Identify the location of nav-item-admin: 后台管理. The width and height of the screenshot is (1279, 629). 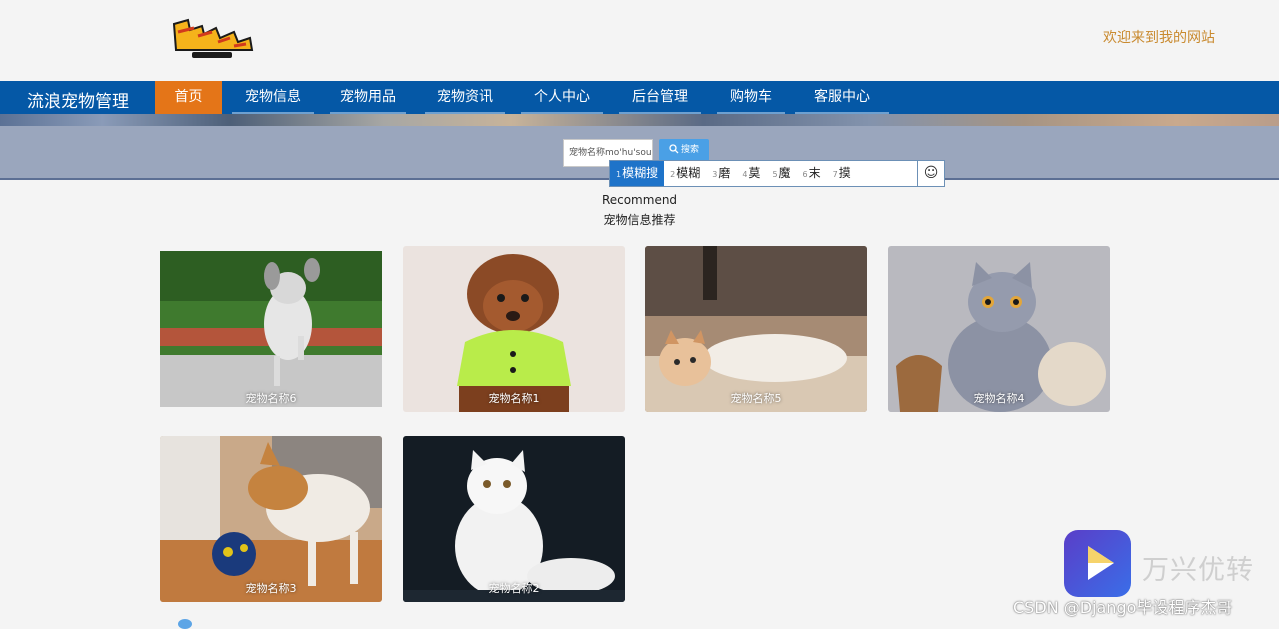
(660, 97).